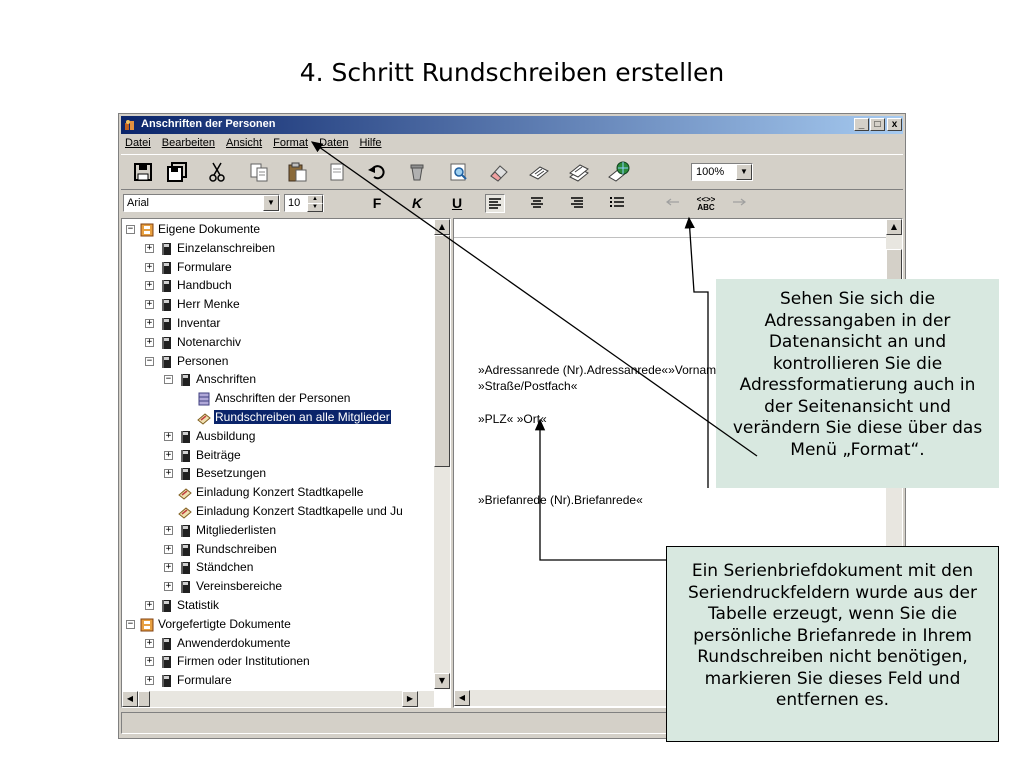 This screenshot has height=768, width=1024. I want to click on next-field-icon, so click(739, 203).